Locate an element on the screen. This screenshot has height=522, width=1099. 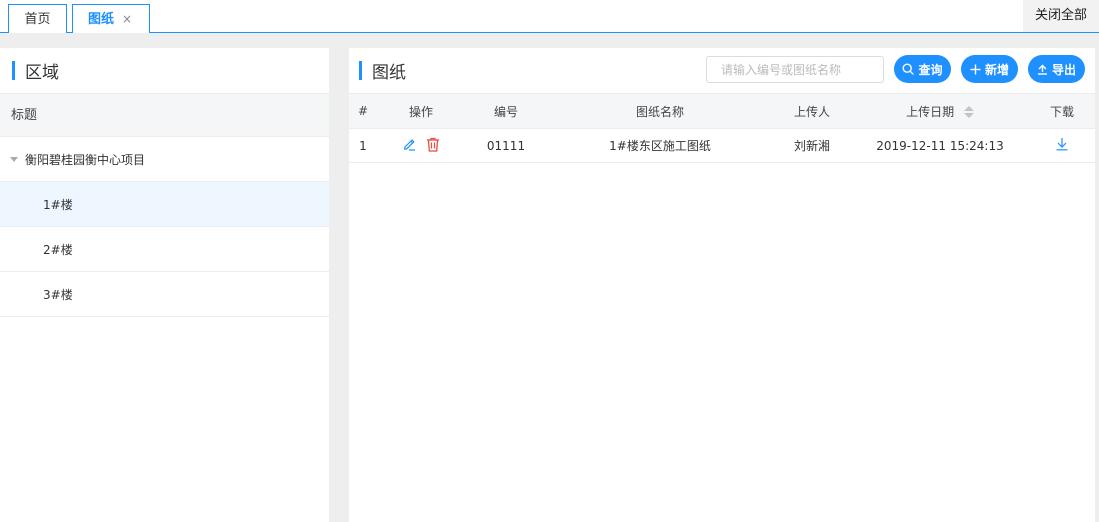
area-panel-title: 区域 is located at coordinates (42, 73).